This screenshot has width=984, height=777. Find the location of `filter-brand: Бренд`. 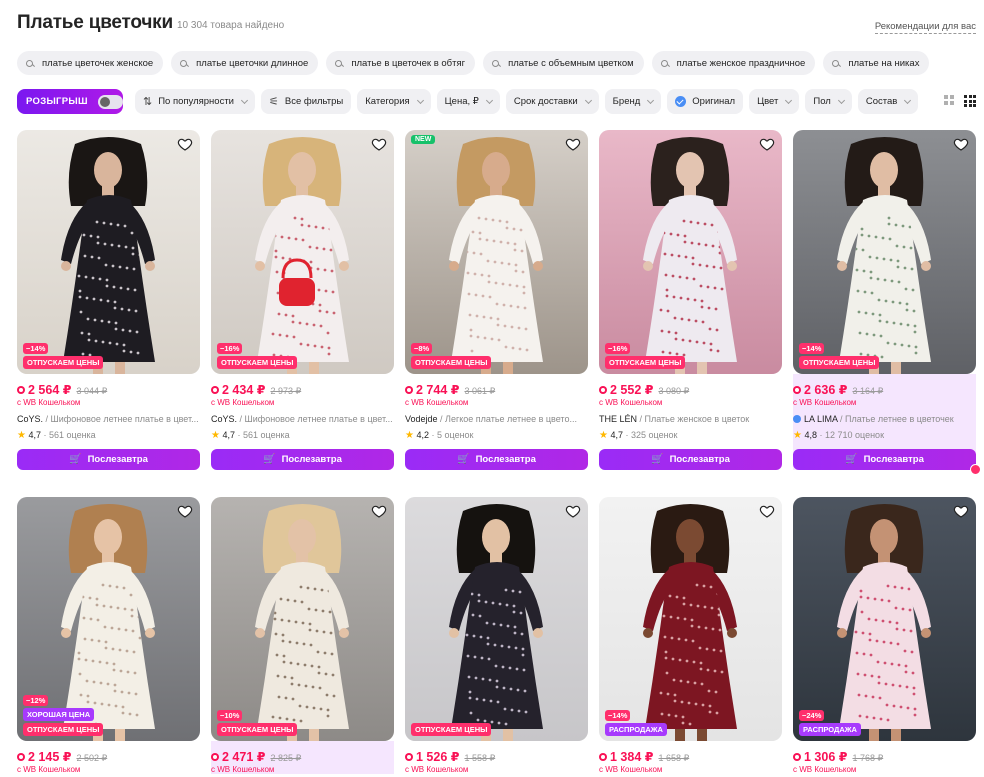

filter-brand: Бренд is located at coordinates (633, 101).